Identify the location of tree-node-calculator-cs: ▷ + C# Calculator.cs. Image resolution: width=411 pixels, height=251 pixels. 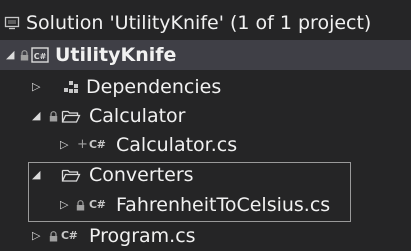
(205, 145).